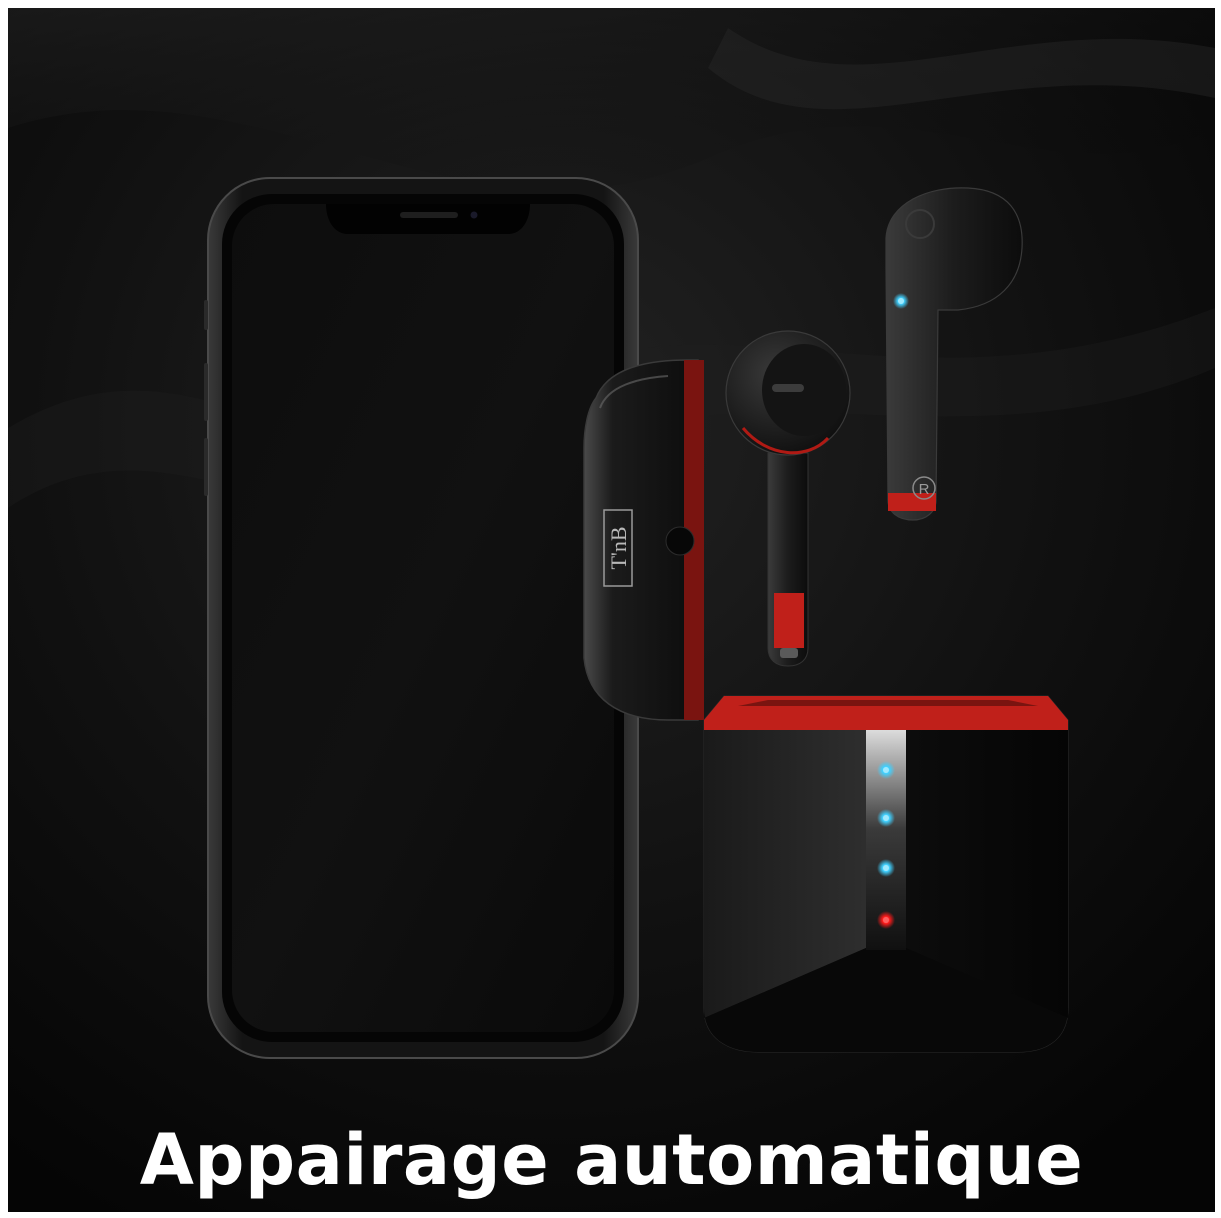 Image resolution: width=1221 pixels, height=1218 pixels. I want to click on earbud-red-accent, so click(789, 620).